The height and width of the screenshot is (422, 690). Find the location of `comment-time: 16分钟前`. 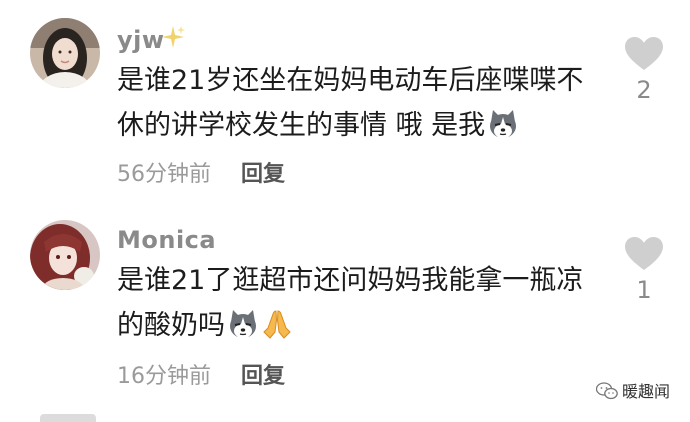

comment-time: 16分钟前 is located at coordinates (164, 376).